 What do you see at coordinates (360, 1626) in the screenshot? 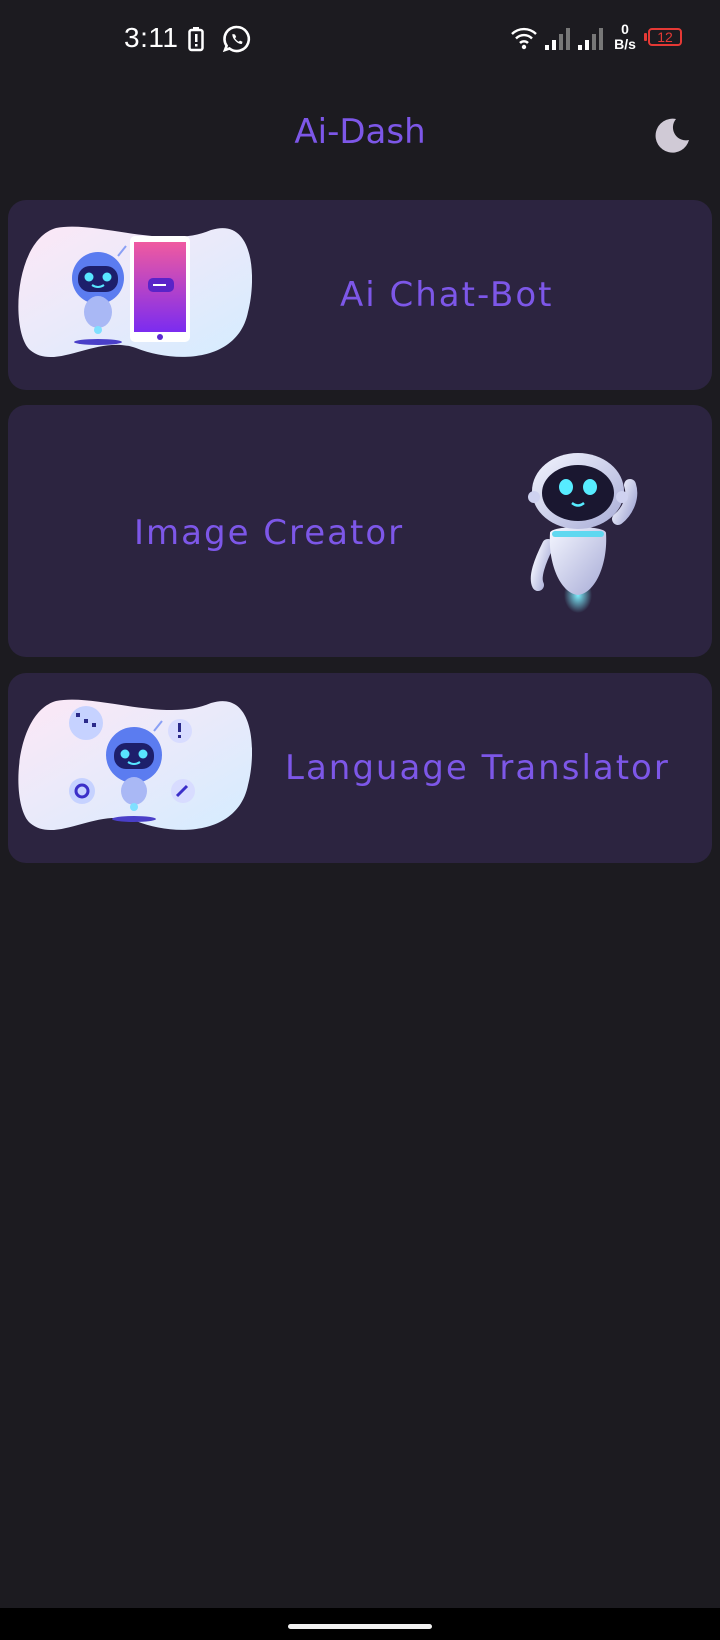
I see `home-gesture-handle` at bounding box center [360, 1626].